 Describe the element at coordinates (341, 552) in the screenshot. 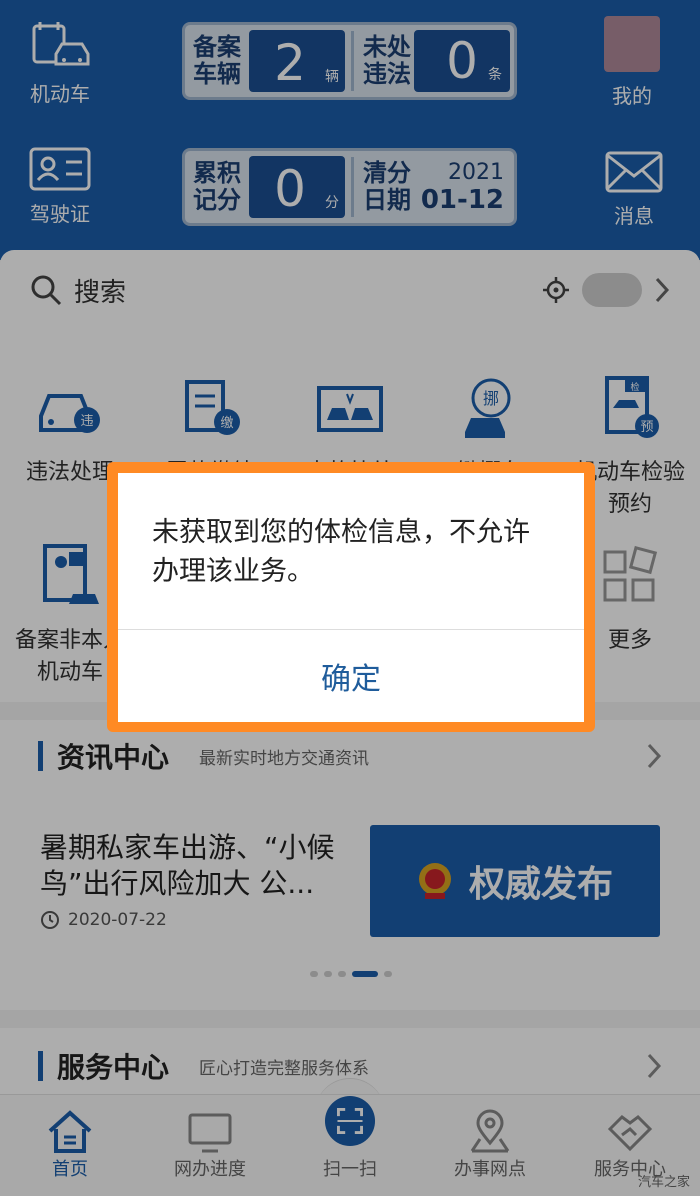

I see `dialog-message: 未获取到您的体检信息，不允许办理该业务。` at that location.